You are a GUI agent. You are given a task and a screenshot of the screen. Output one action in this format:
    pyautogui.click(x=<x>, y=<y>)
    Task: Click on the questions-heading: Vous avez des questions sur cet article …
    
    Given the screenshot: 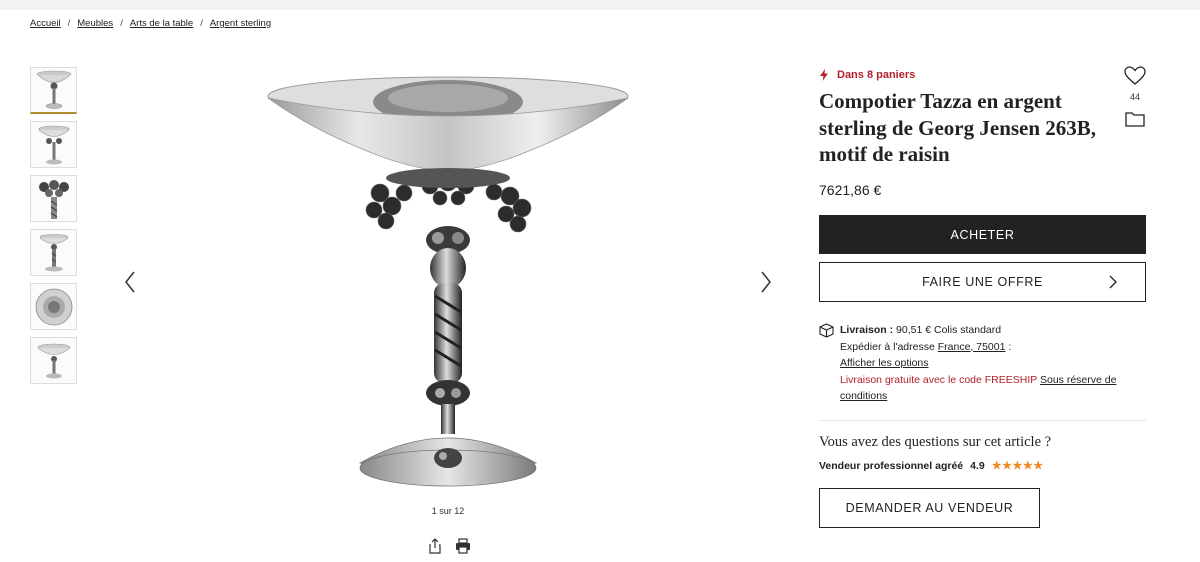 What is the action you would take?
    pyautogui.click(x=935, y=442)
    